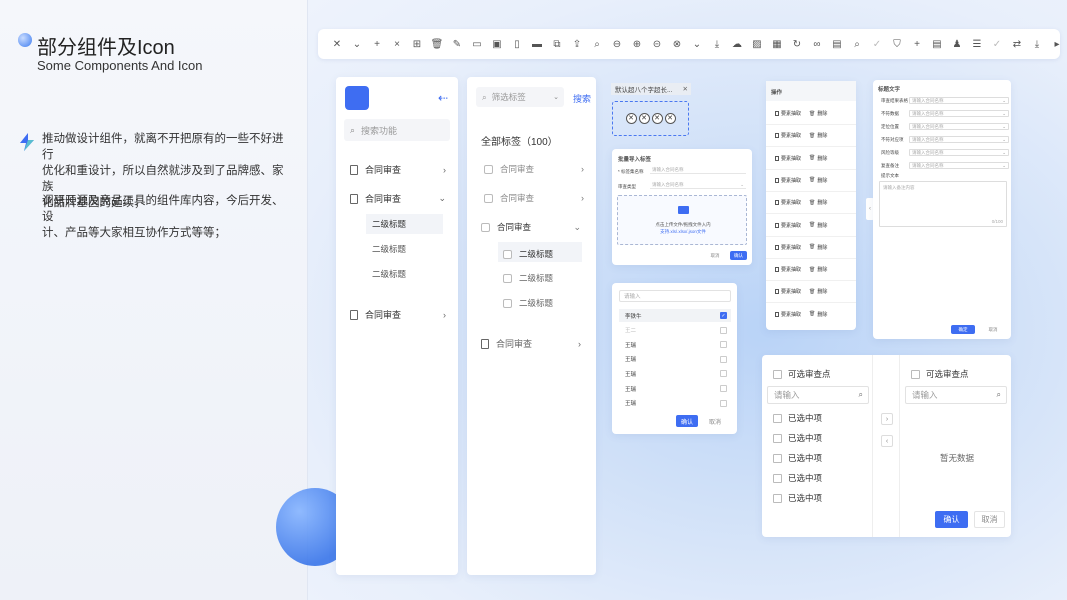 The image size is (1067, 600). What do you see at coordinates (802, 374) in the screenshot?
I see `source-header: 可选审查点` at bounding box center [802, 374].